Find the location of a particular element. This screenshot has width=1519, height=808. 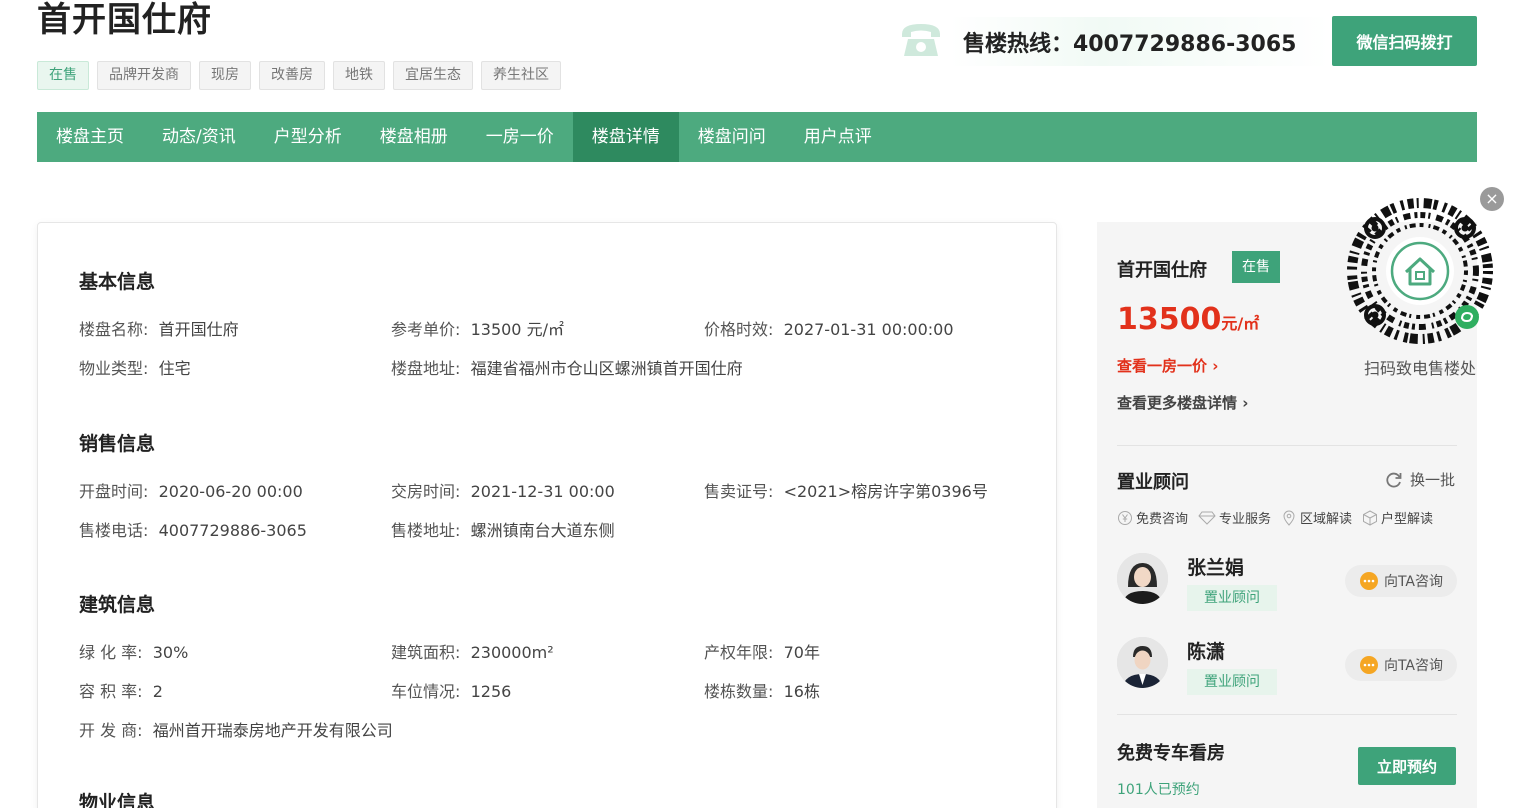

nav-unit-prices: 一房一价 is located at coordinates (520, 137).